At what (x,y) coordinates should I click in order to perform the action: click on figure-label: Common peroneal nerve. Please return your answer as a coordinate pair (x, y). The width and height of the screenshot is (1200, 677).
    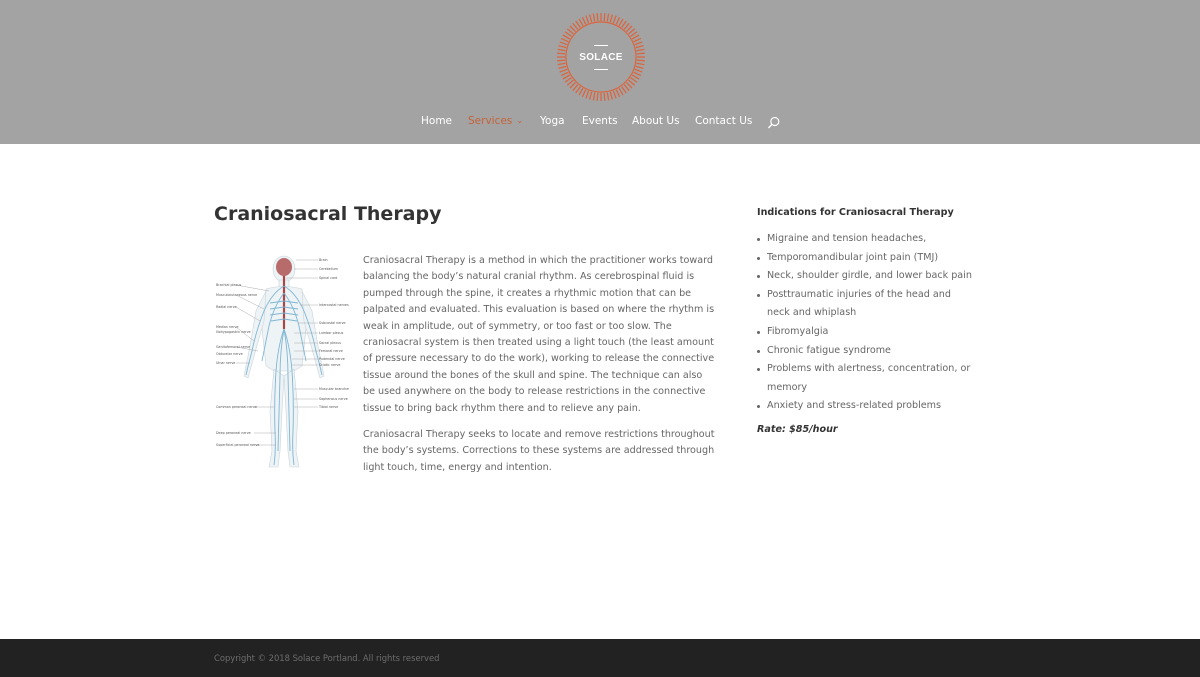
    Looking at the image, I should click on (236, 407).